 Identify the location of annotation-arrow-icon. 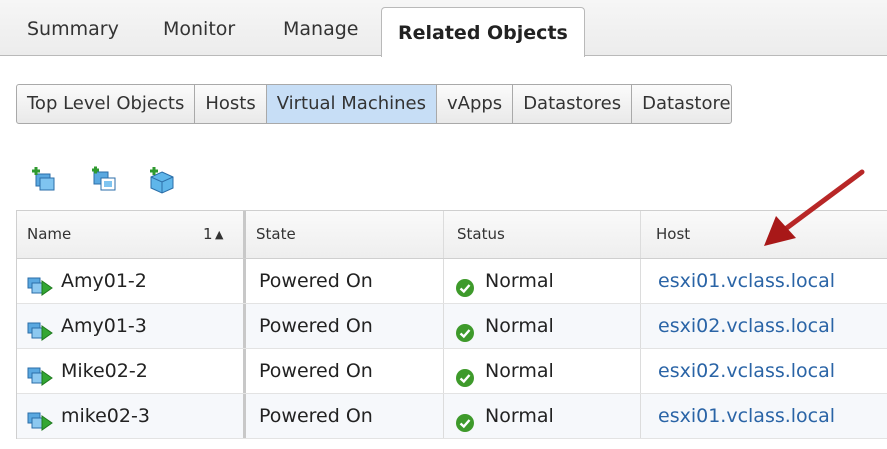
(814, 207).